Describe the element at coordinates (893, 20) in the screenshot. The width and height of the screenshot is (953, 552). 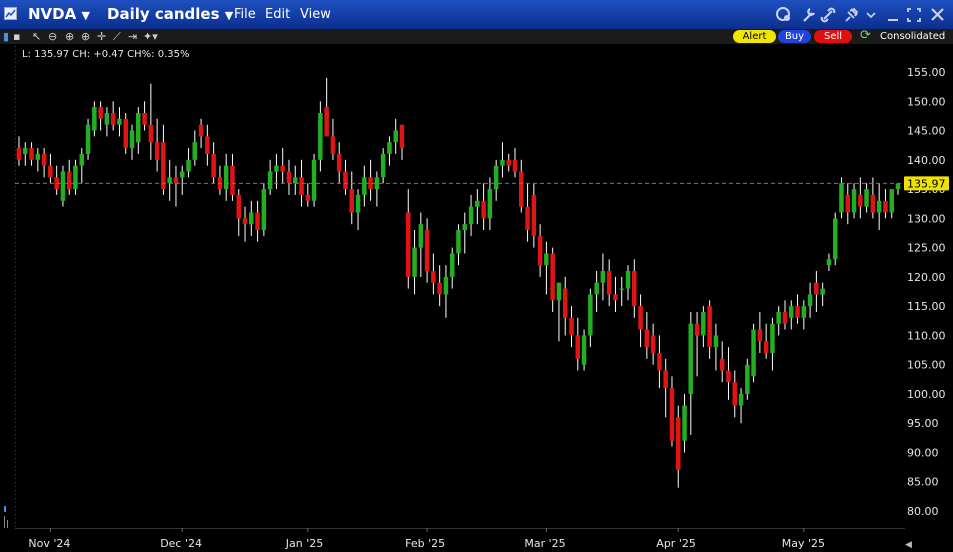
I see `minimize-icon` at that location.